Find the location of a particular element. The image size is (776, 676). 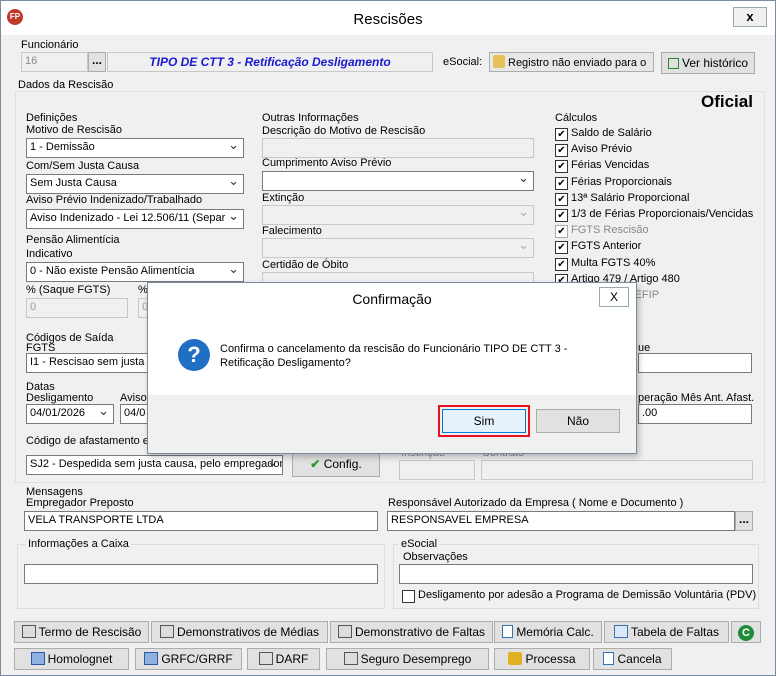

grfc-grrf-button: GRFC/GRRF is located at coordinates (188, 659).